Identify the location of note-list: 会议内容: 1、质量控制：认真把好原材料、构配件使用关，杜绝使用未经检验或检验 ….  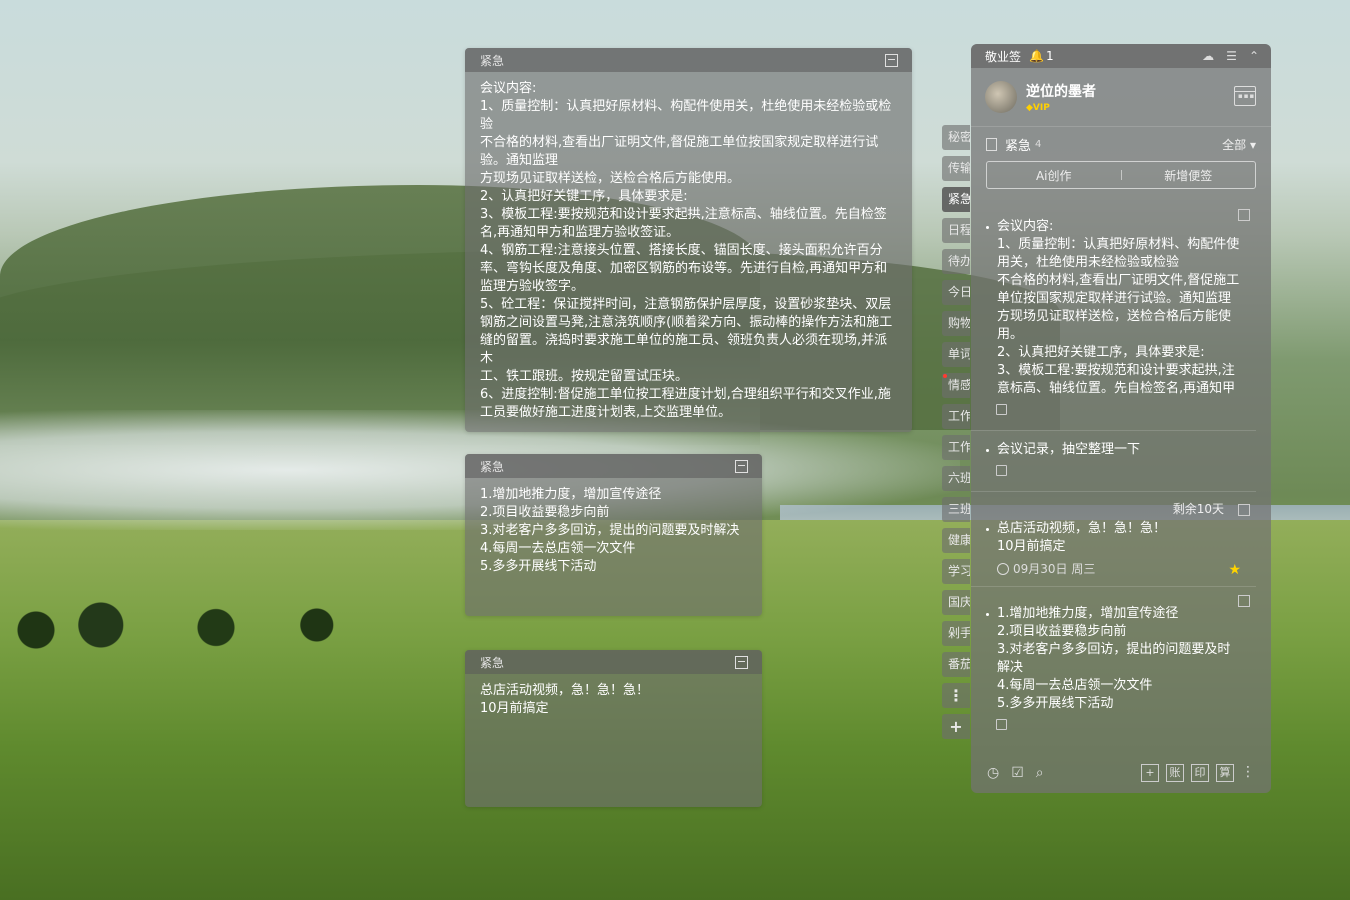
(1121, 474).